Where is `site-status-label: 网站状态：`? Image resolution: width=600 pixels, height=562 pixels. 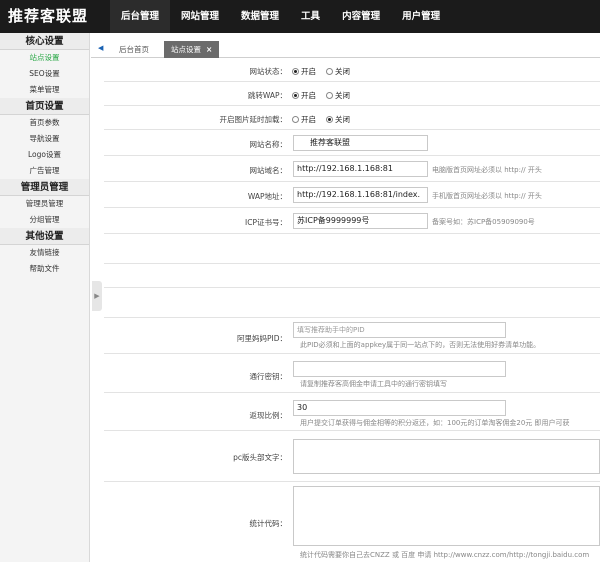
site-status-label: 网站状态： is located at coordinates (268, 71).